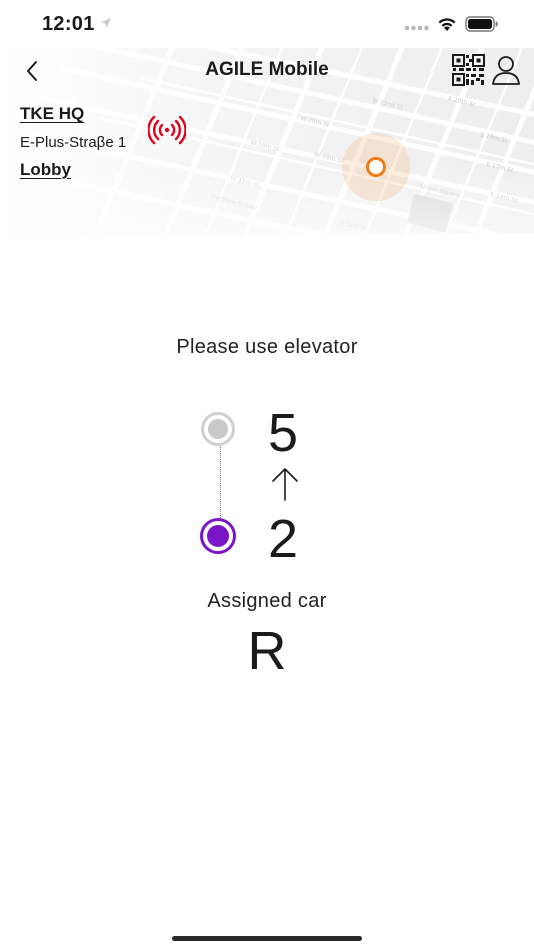  I want to click on assigned-car-value: R, so click(267, 651).